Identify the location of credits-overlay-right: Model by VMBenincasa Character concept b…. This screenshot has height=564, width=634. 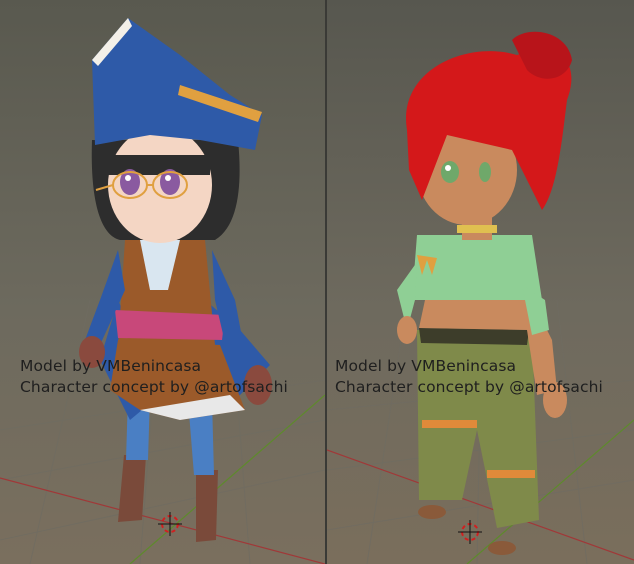
(469, 377).